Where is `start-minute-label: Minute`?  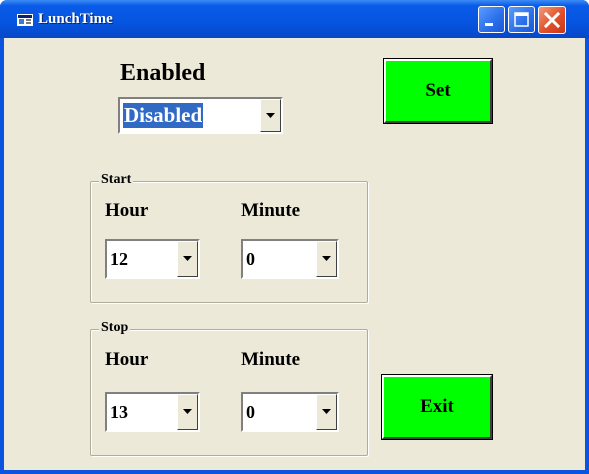 start-minute-label: Minute is located at coordinates (271, 210).